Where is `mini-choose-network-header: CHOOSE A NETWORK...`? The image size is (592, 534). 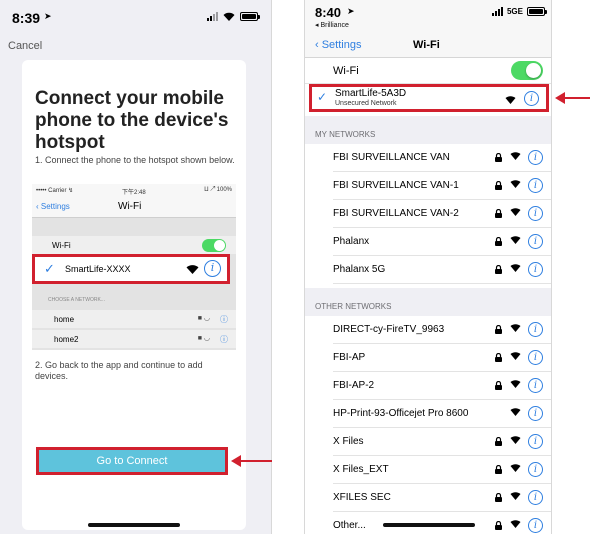 mini-choose-network-header: CHOOSE A NETWORK... is located at coordinates (76, 300).